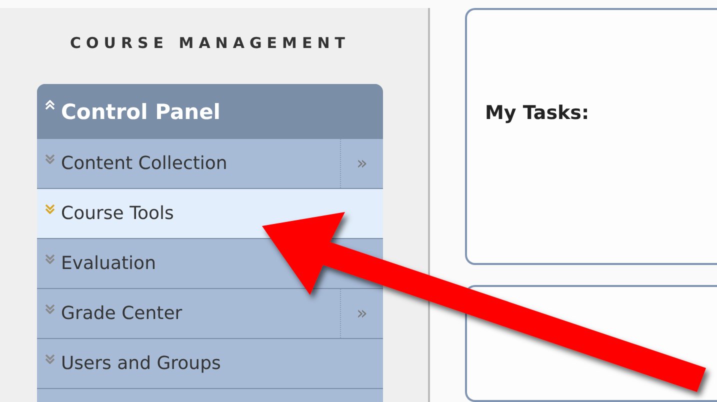 This screenshot has width=717, height=402. I want to click on menu-item: Content Collection », so click(210, 164).